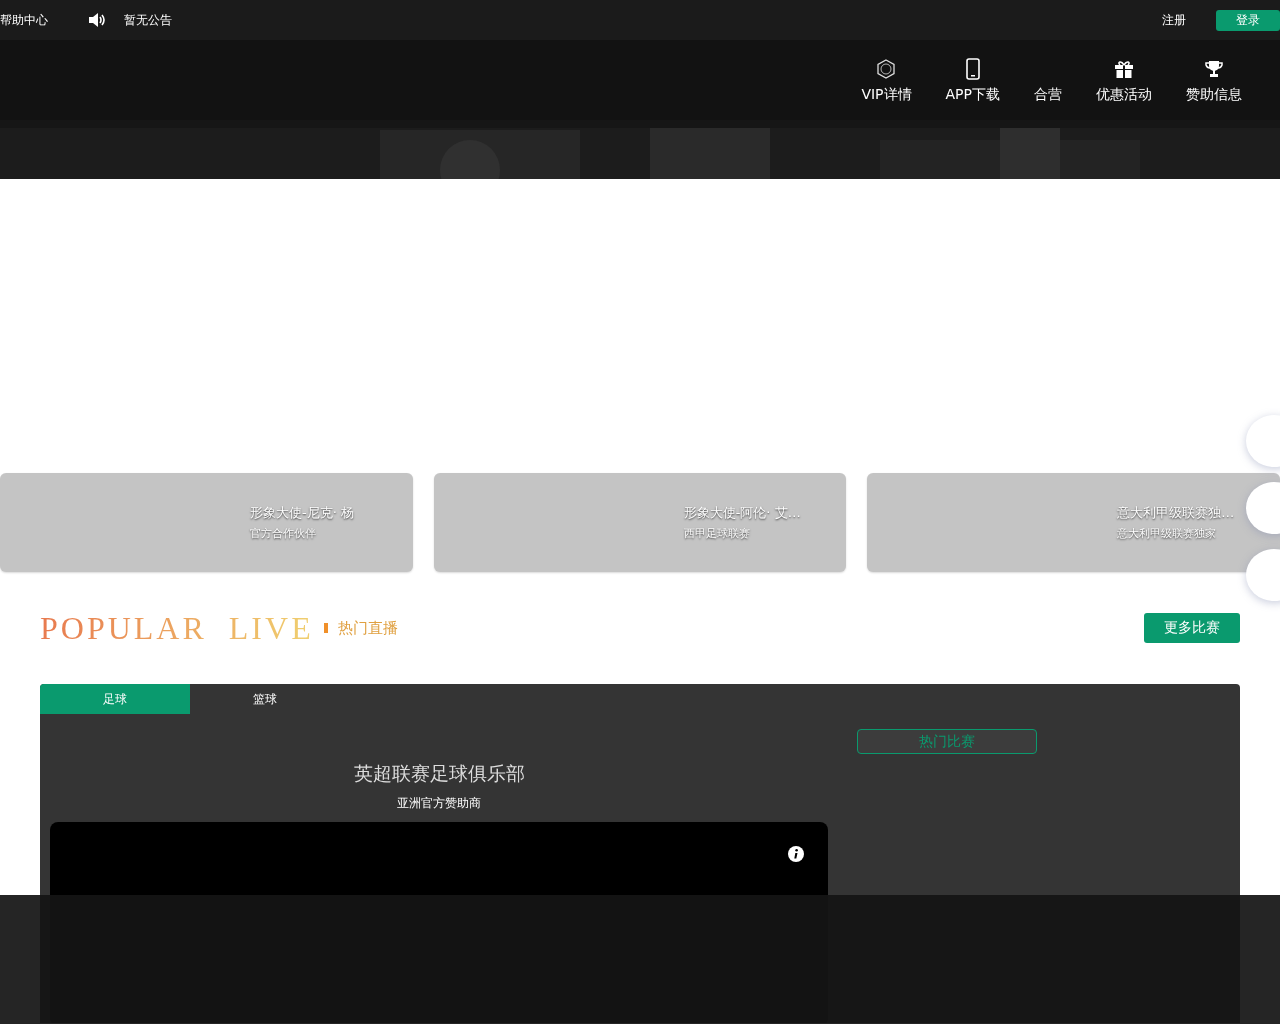 Image resolution: width=1280 pixels, height=1024 pixels. I want to click on speaker-icon, so click(97, 20).